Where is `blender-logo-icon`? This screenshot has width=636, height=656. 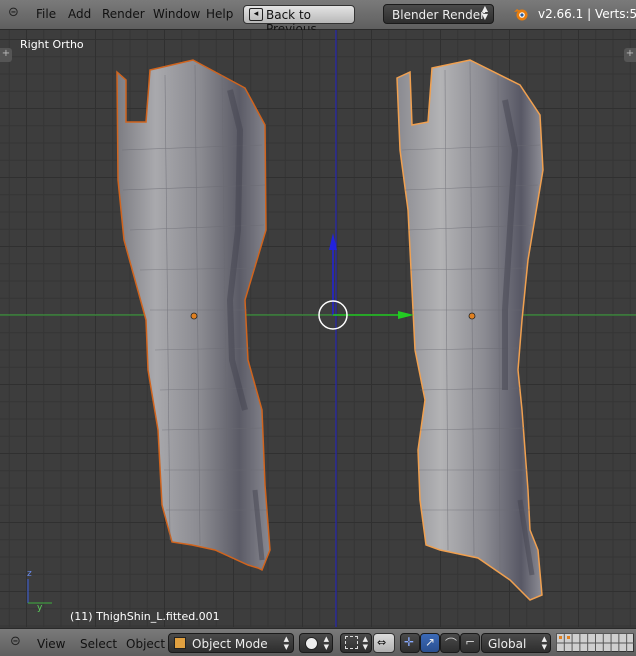 blender-logo-icon is located at coordinates (521, 15).